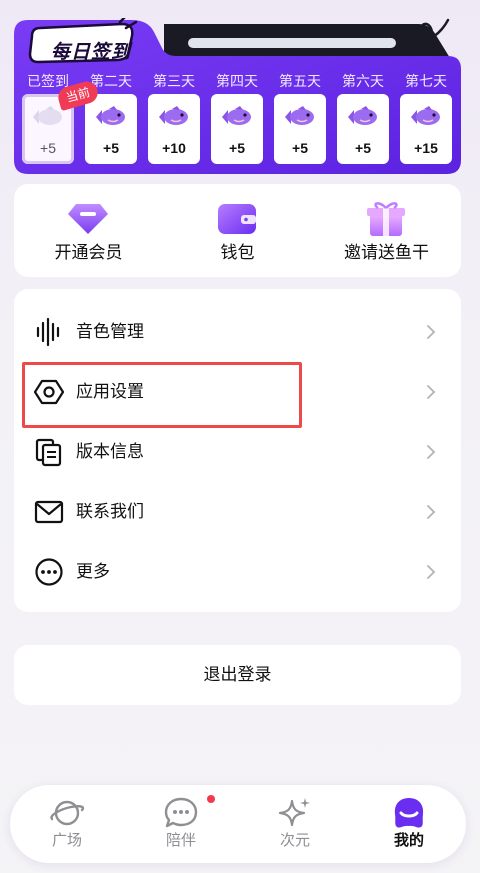 Image resolution: width=480 pixels, height=873 pixels. Describe the element at coordinates (110, 511) in the screenshot. I see `menu-item-label: 联系我们` at that location.